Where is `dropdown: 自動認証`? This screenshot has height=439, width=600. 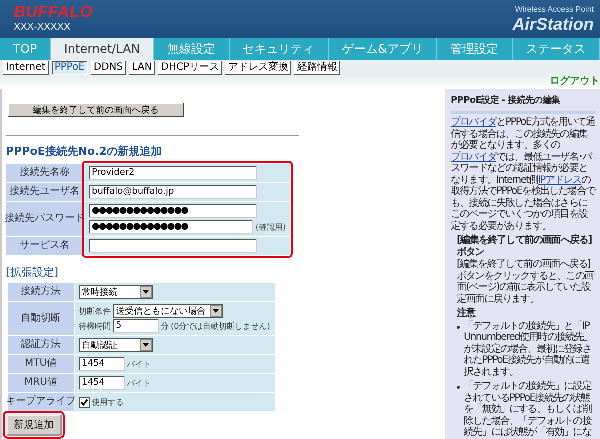
dropdown: 自動認証 is located at coordinates (116, 345).